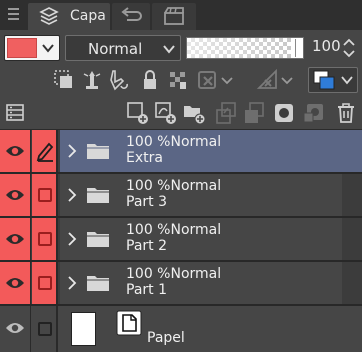 This screenshot has height=352, width=362. I want to click on layer-content: 100 %Normal Part 2, so click(211, 239).